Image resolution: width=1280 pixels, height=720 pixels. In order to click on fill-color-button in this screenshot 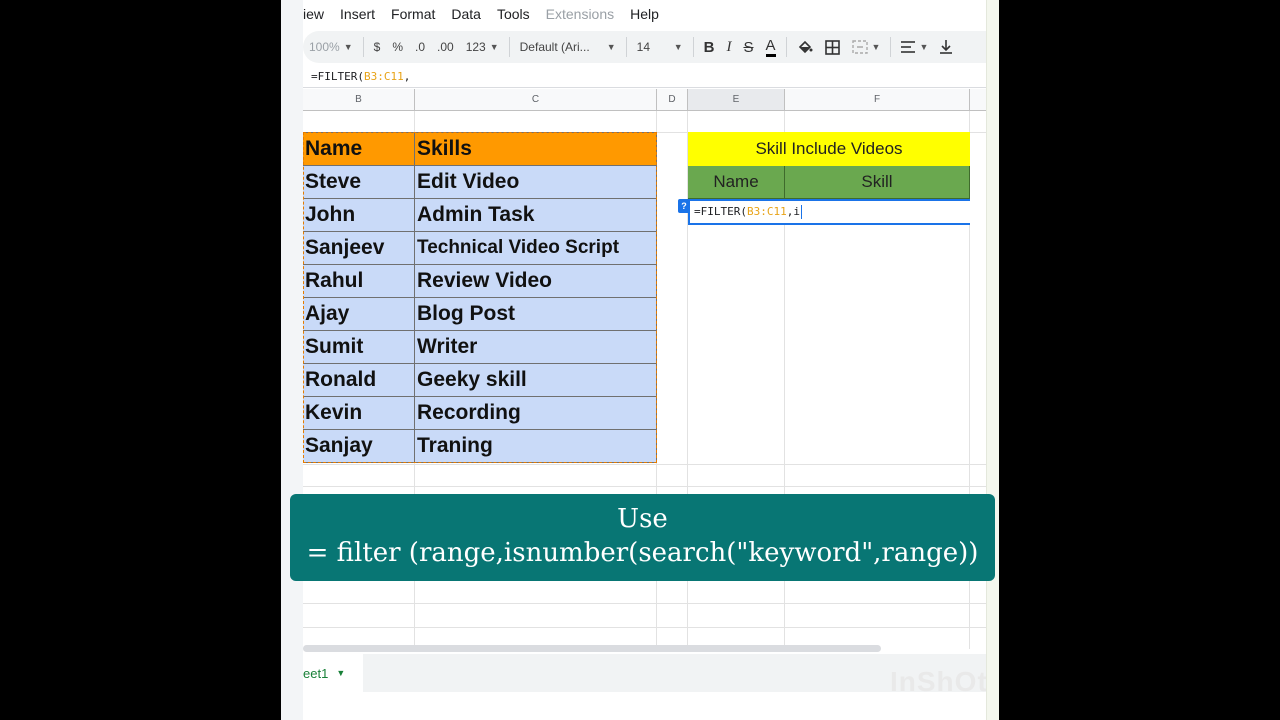, I will do `click(805, 47)`.